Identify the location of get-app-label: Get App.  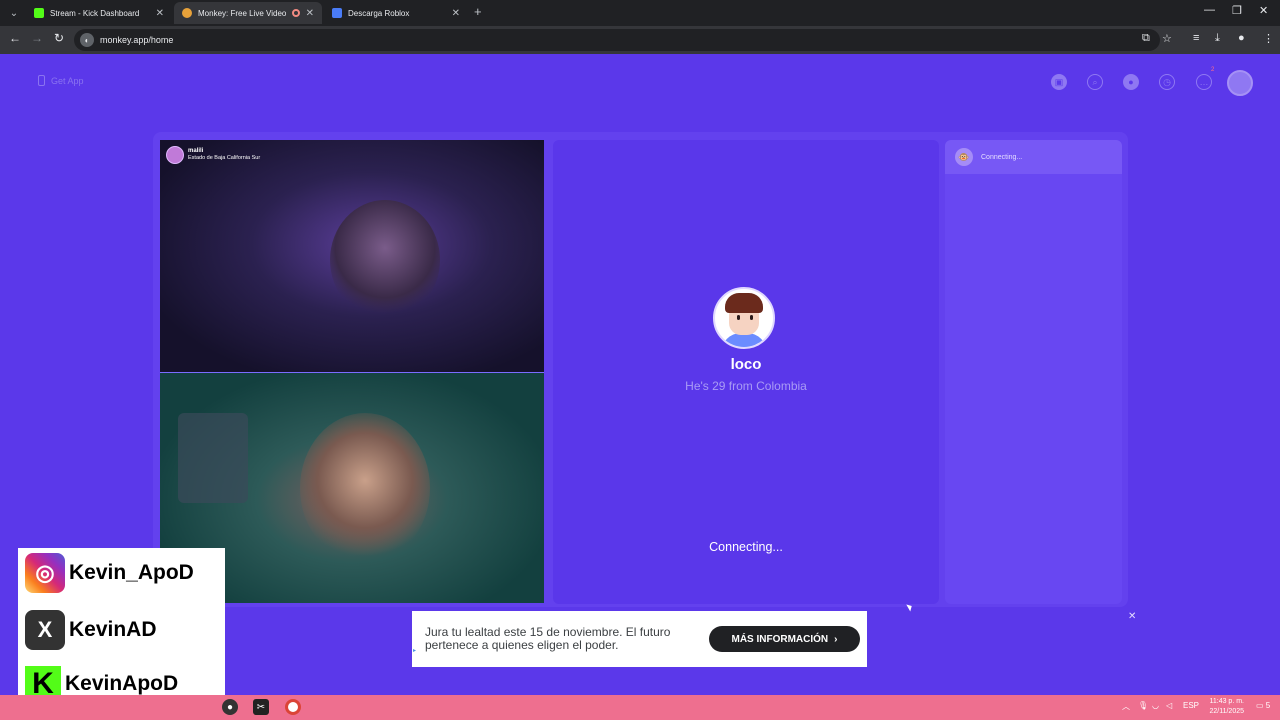
(67, 80).